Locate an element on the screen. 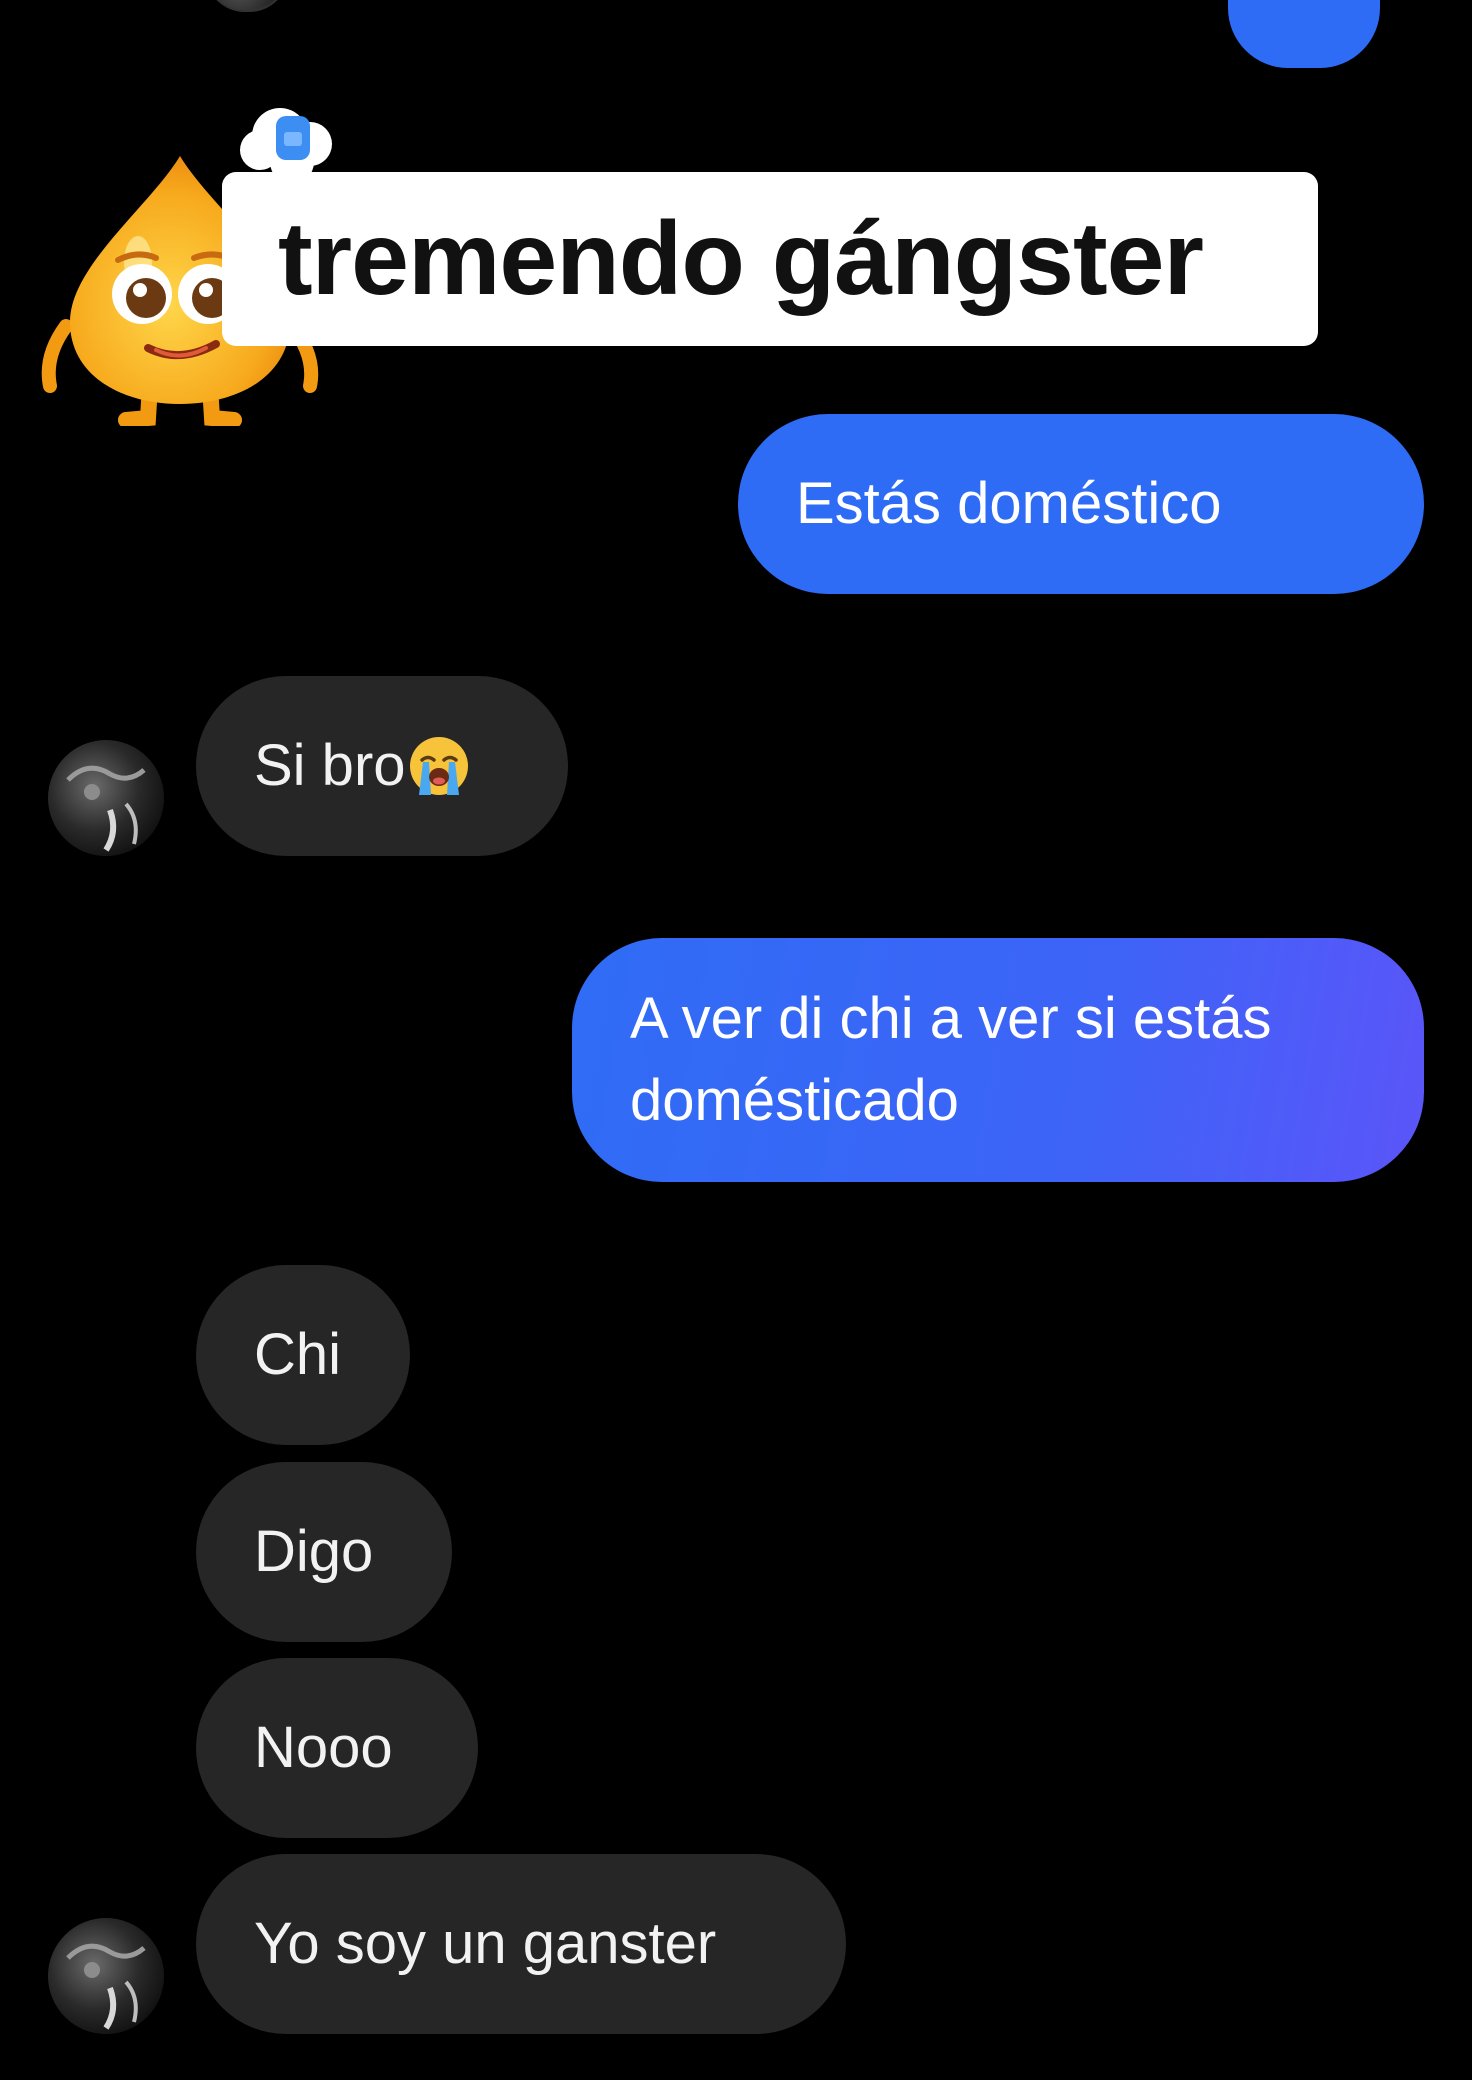 The width and height of the screenshot is (1472, 2080). cropped-outgoing-bubble is located at coordinates (1304, 34).